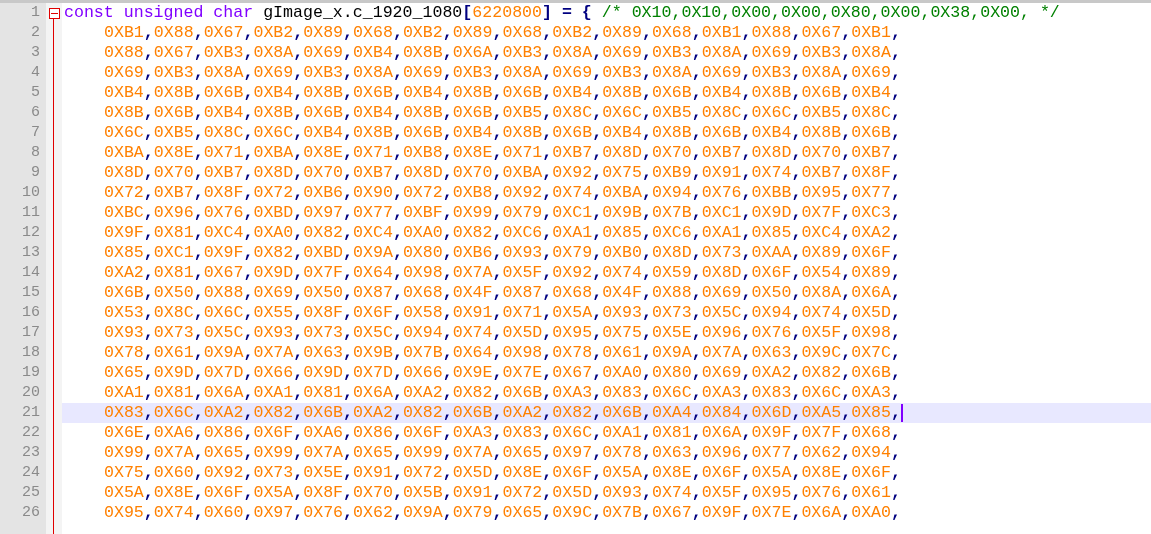 This screenshot has width=1151, height=534. What do you see at coordinates (35, 133) in the screenshot?
I see `line-number: 7` at bounding box center [35, 133].